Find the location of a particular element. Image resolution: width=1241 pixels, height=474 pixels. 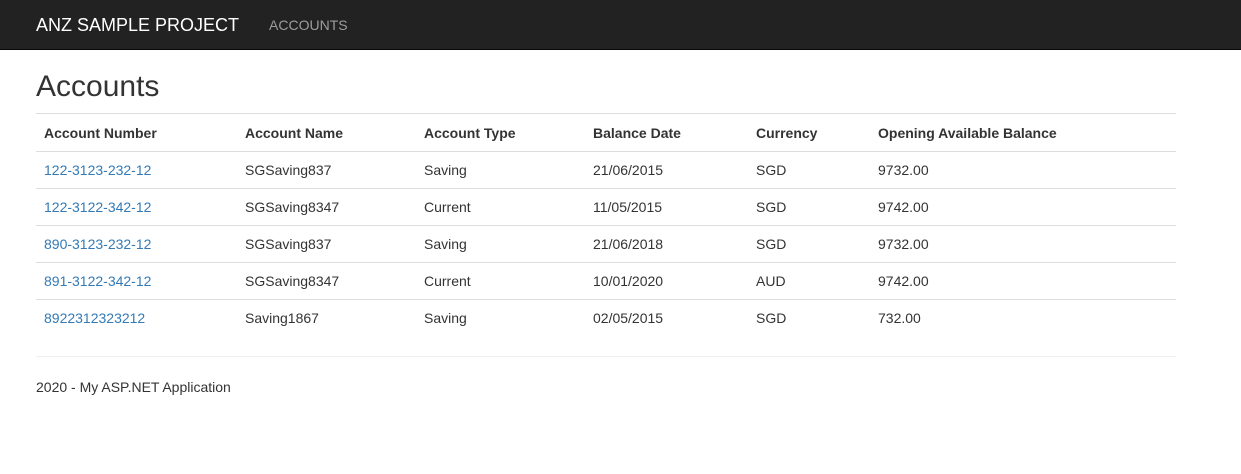

balance-date-cell: 21/06/2015 is located at coordinates (666, 170).